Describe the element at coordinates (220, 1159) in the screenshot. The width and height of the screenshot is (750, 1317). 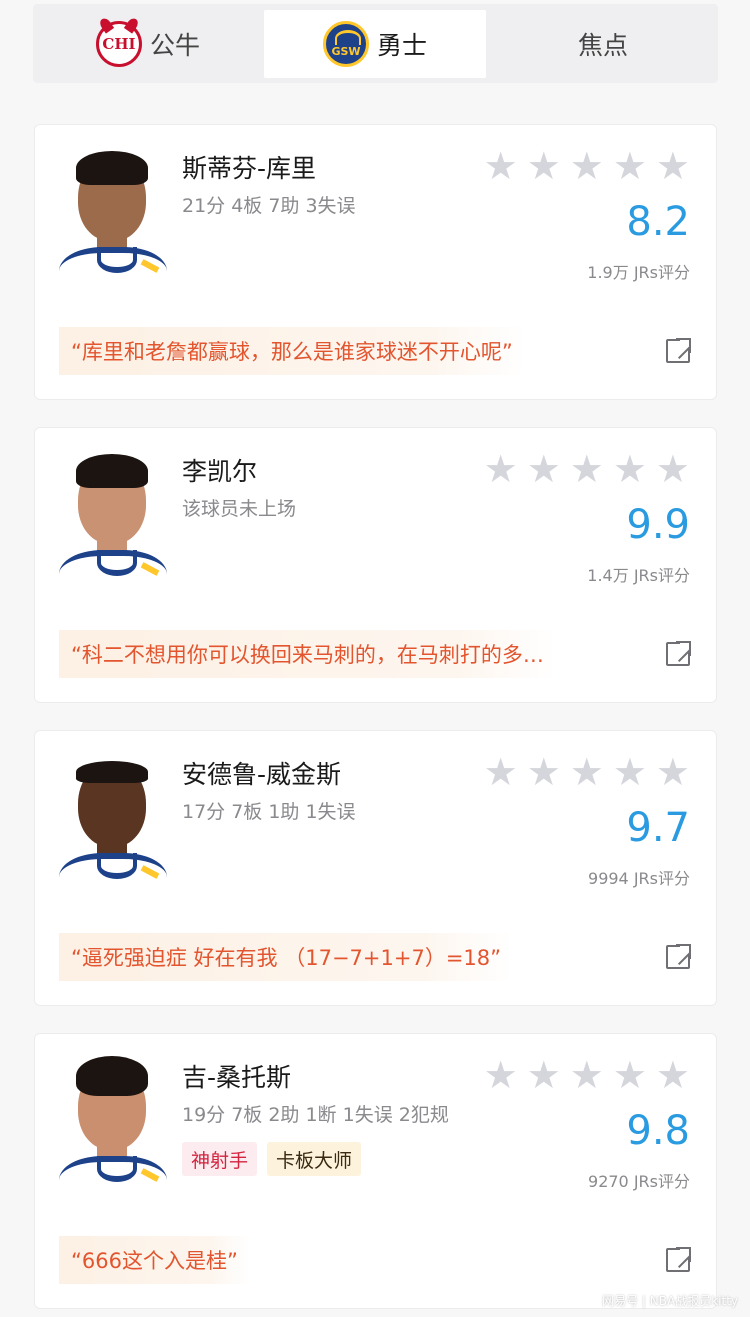
I see `player-tag: 神射手` at that location.